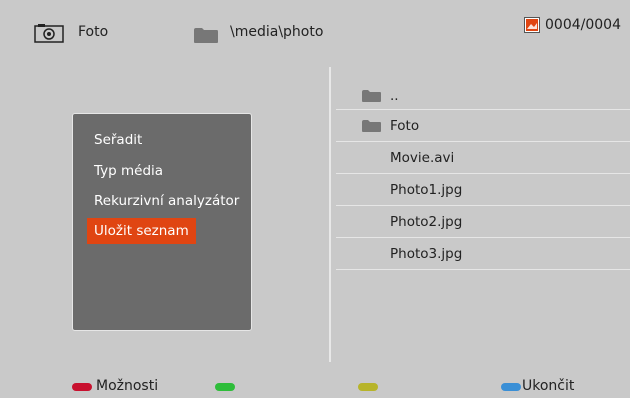  What do you see at coordinates (127, 386) in the screenshot?
I see `options-label: Možnosti` at bounding box center [127, 386].